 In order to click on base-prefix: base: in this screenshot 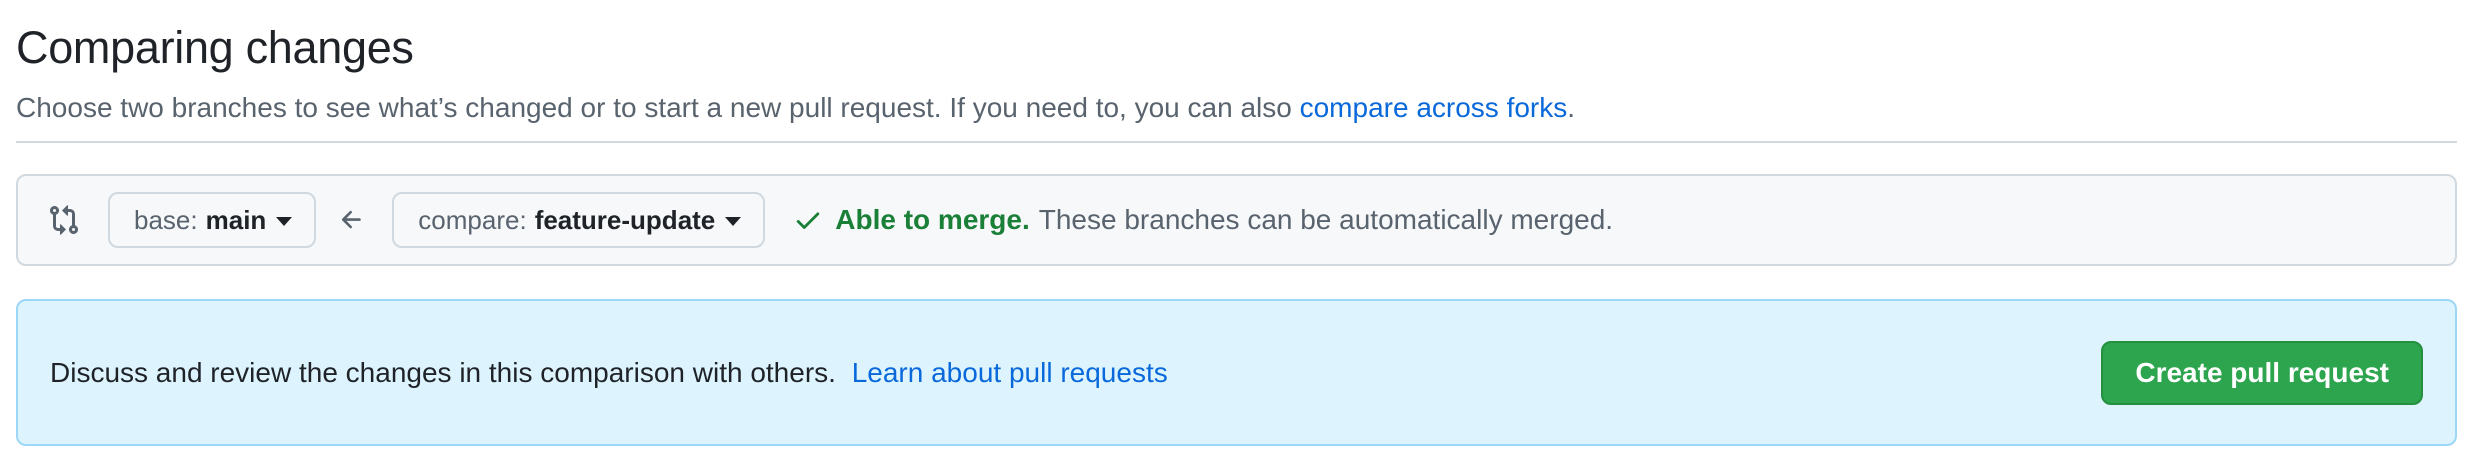, I will do `click(166, 219)`.